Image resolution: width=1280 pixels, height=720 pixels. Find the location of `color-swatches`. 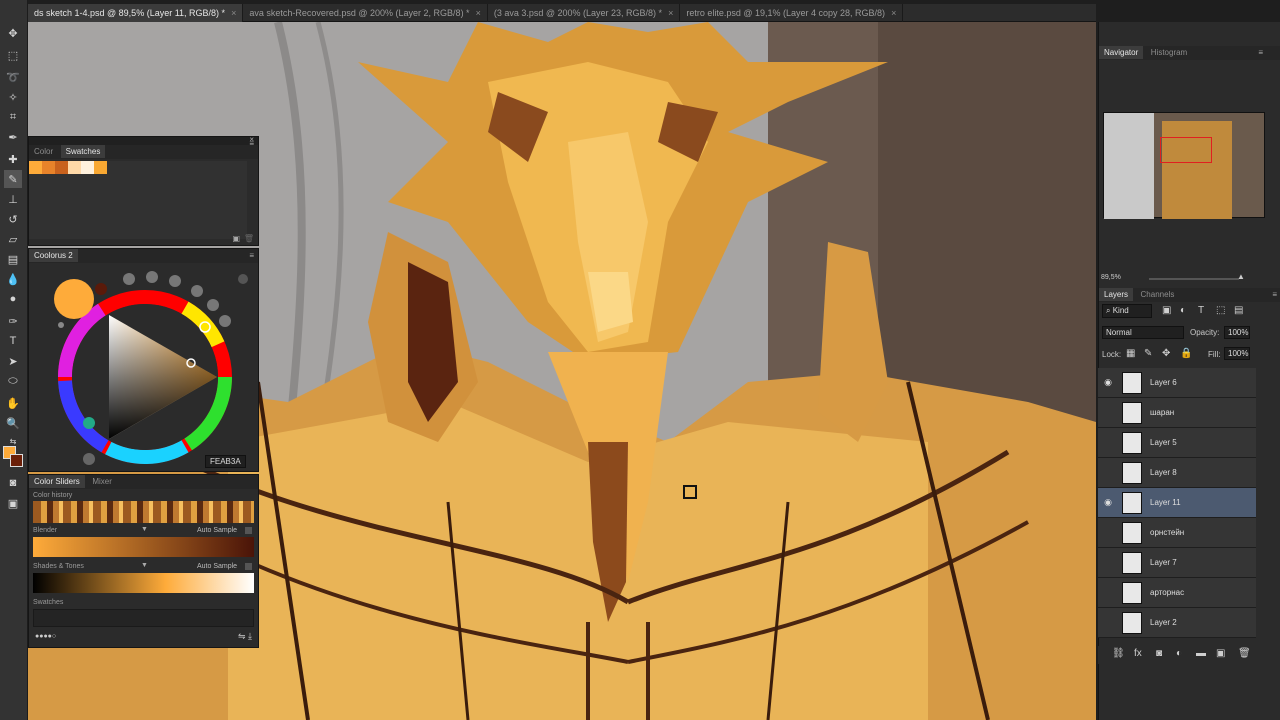

color-swatches is located at coordinates (13, 459).